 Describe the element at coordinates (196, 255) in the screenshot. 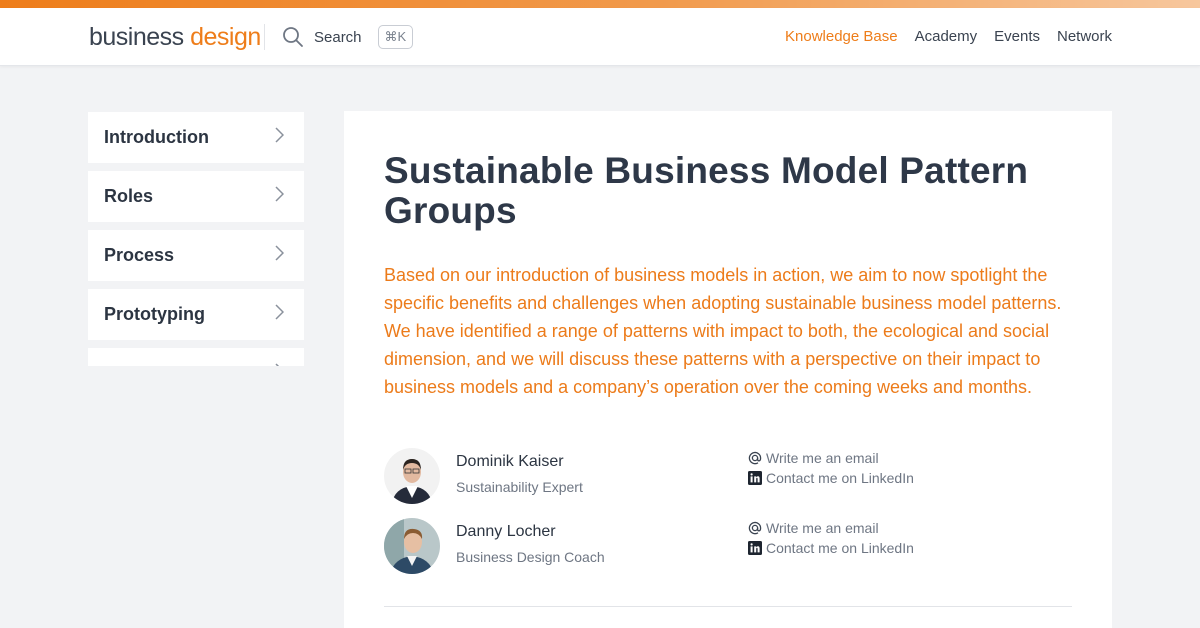

I see `sidebar-item-process: Process` at that location.